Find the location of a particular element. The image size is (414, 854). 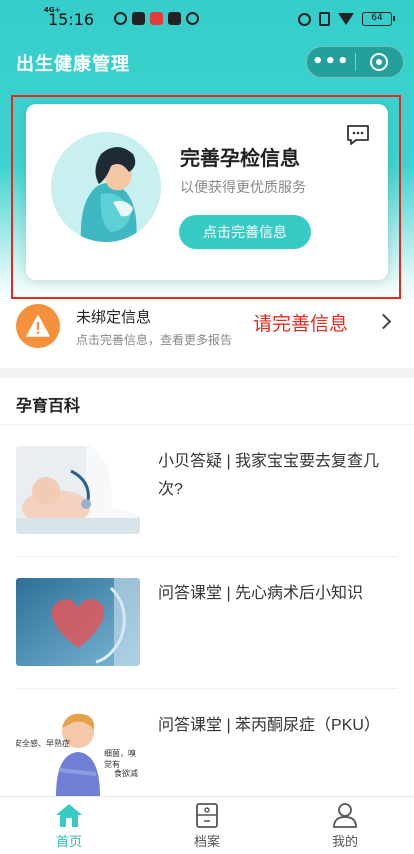

close-miniprogram-button is located at coordinates (379, 62).